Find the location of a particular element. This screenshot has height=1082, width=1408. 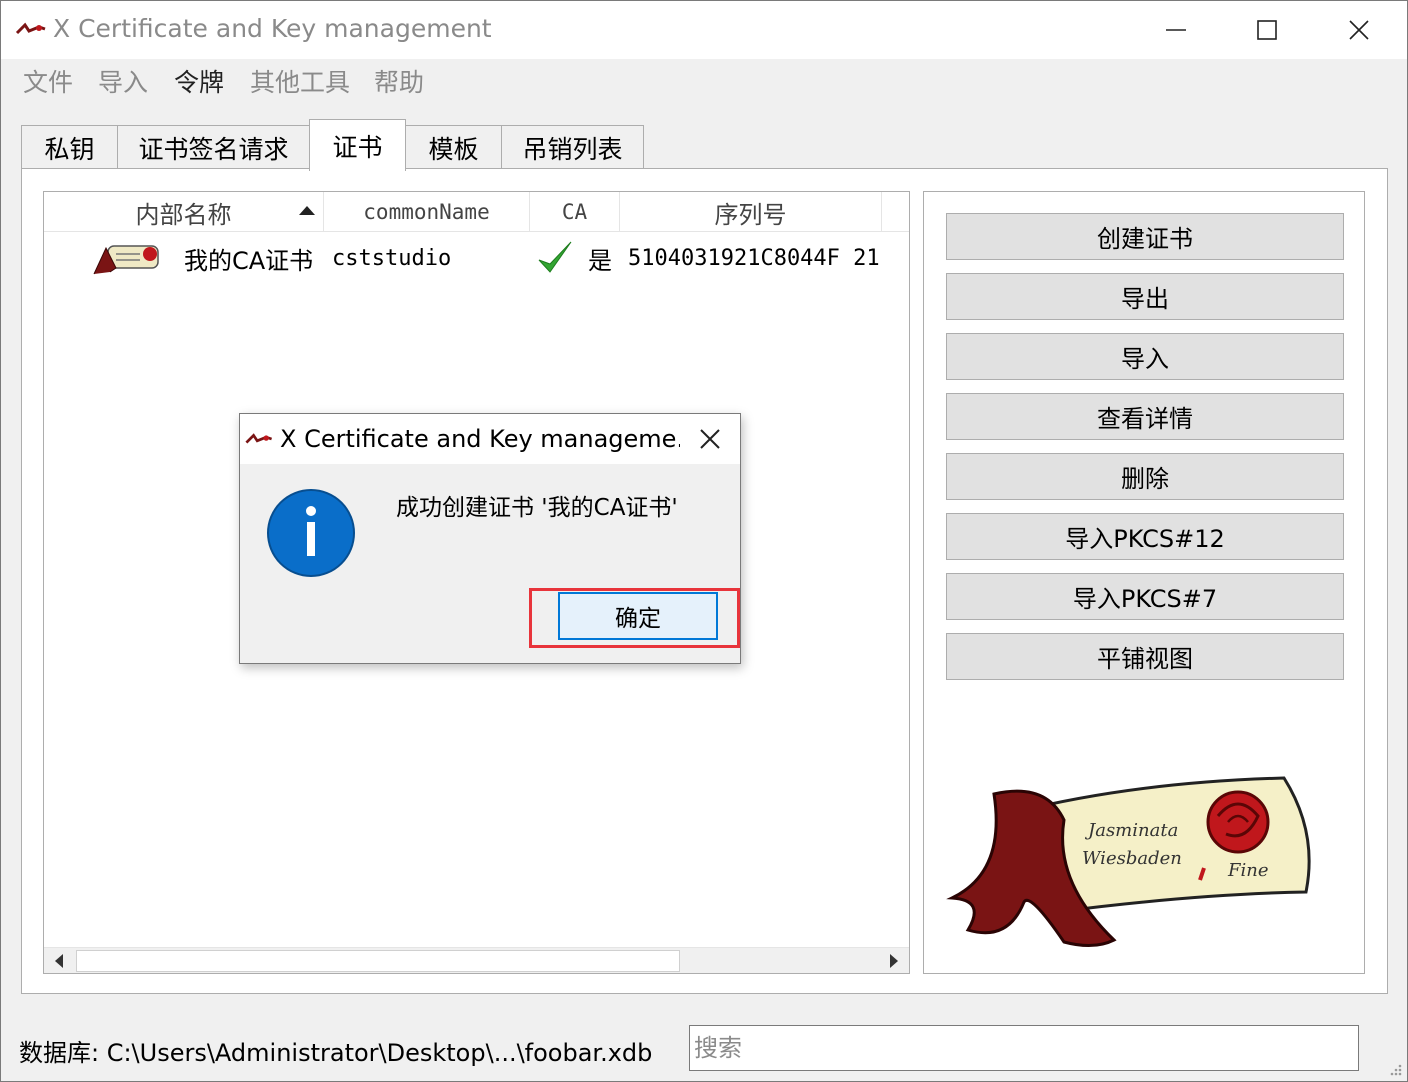

window-title: X Certificate and Key management is located at coordinates (272, 28).